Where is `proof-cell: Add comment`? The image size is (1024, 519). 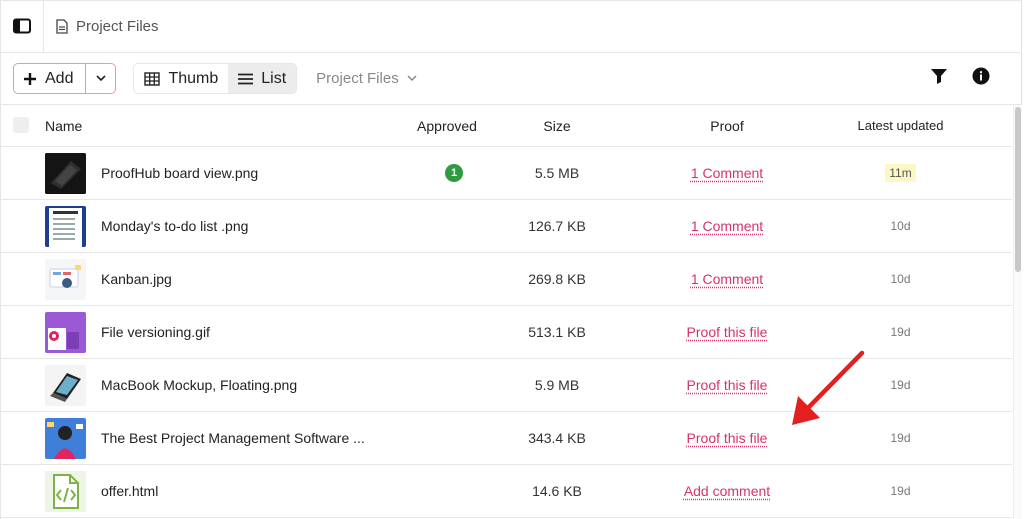
proof-cell: Add comment is located at coordinates (727, 491).